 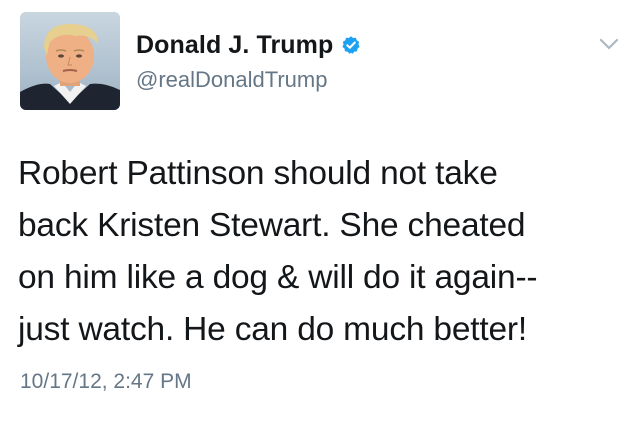 I want to click on tweet-timestamp: 10/17/12, 2:47 PM, so click(x=106, y=382).